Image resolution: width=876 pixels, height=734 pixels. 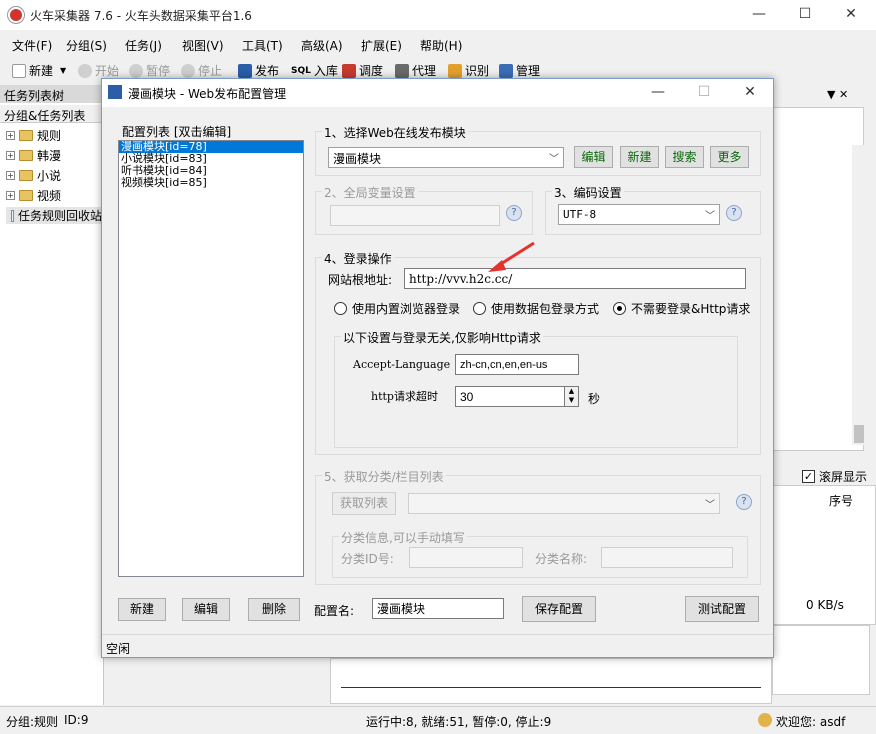 I want to click on menu-tools: 工具(T), so click(x=262, y=45).